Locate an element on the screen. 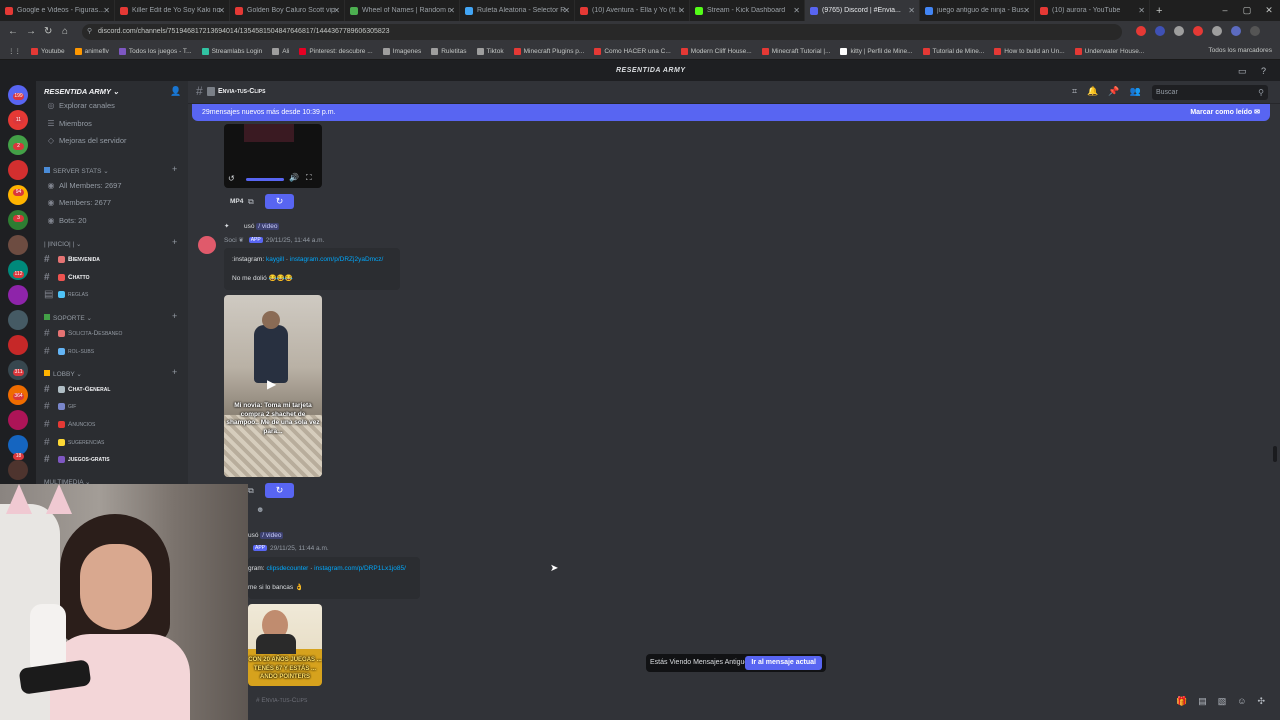 Image resolution: width=1280 pixels, height=720 pixels. bookmark-item: Streamlabs Login is located at coordinates (231, 51).